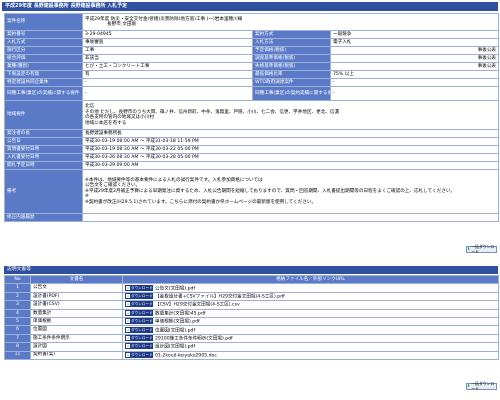 The width and height of the screenshot is (500, 400). Describe the element at coordinates (180, 313) in the screenshot. I see `doc-file-link: 数量集計(文田堀)45.pdf` at that location.